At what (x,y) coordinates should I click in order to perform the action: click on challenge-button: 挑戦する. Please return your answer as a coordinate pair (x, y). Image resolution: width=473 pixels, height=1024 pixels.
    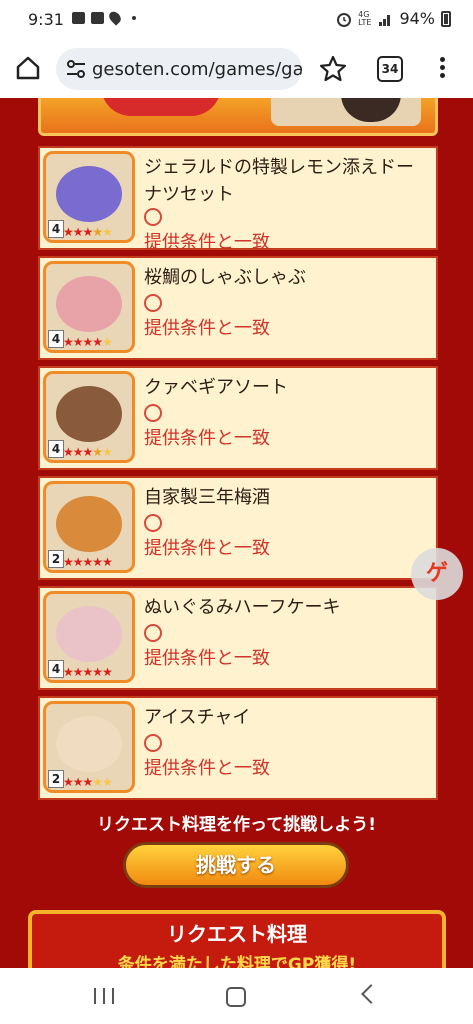
    Looking at the image, I should click on (236, 865).